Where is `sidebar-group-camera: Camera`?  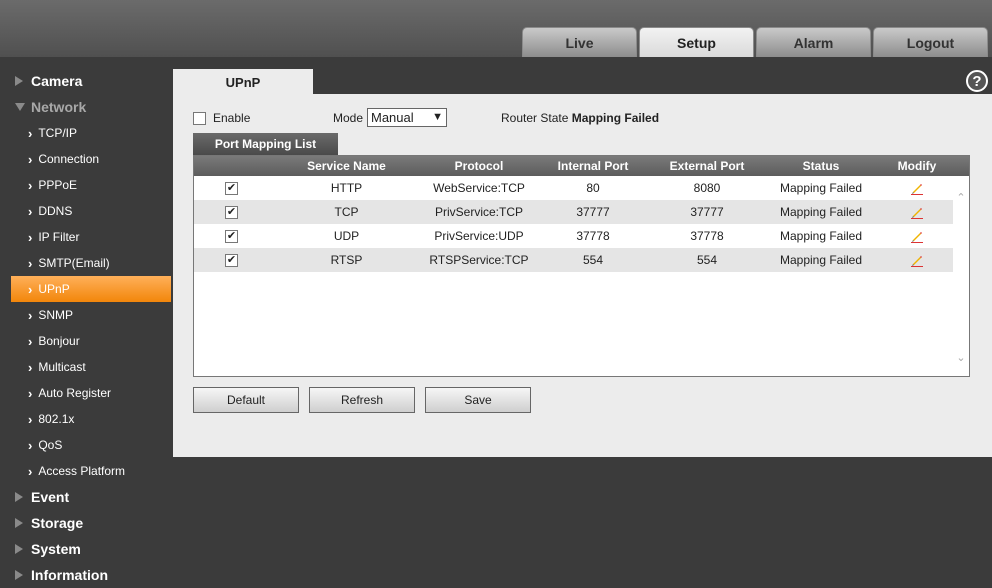
sidebar-group-camera: Camera is located at coordinates (86, 81).